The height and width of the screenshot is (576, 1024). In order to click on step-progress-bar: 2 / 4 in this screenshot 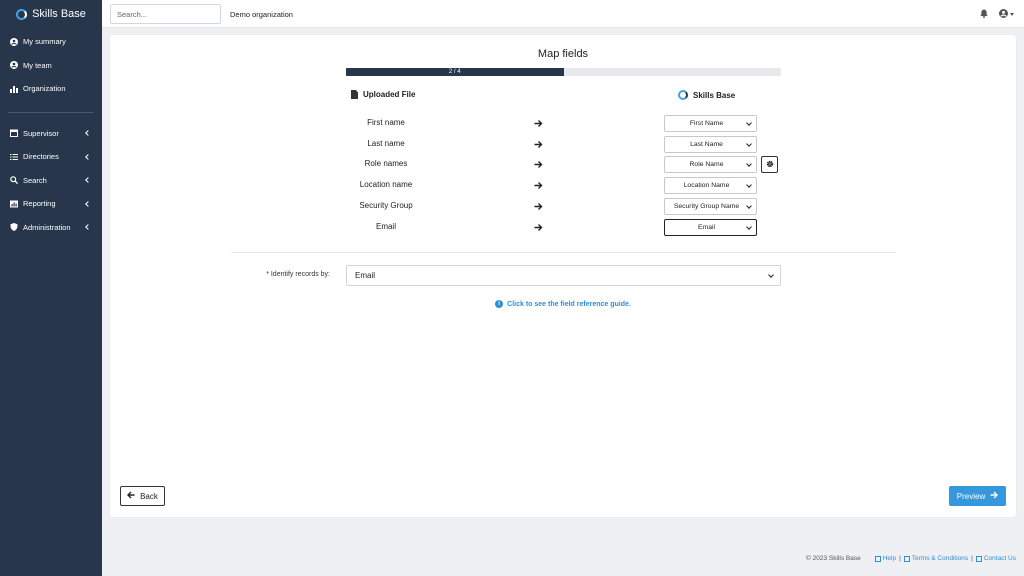, I will do `click(563, 72)`.